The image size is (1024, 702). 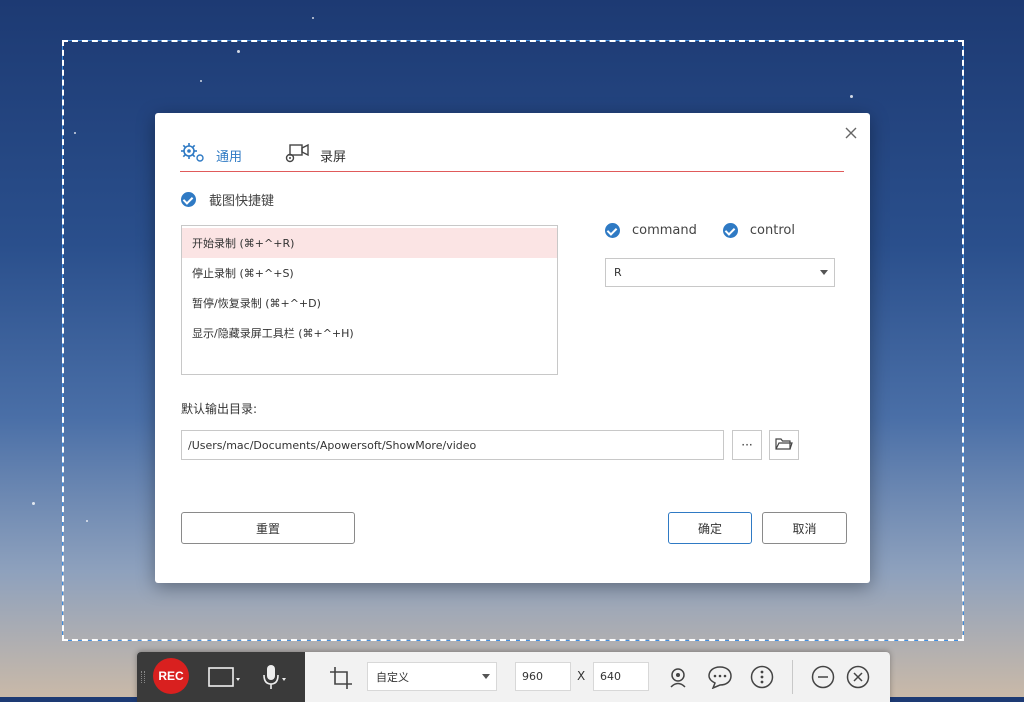 I want to click on recording-toolbar: REC 自定义 X, so click(x=513, y=677).